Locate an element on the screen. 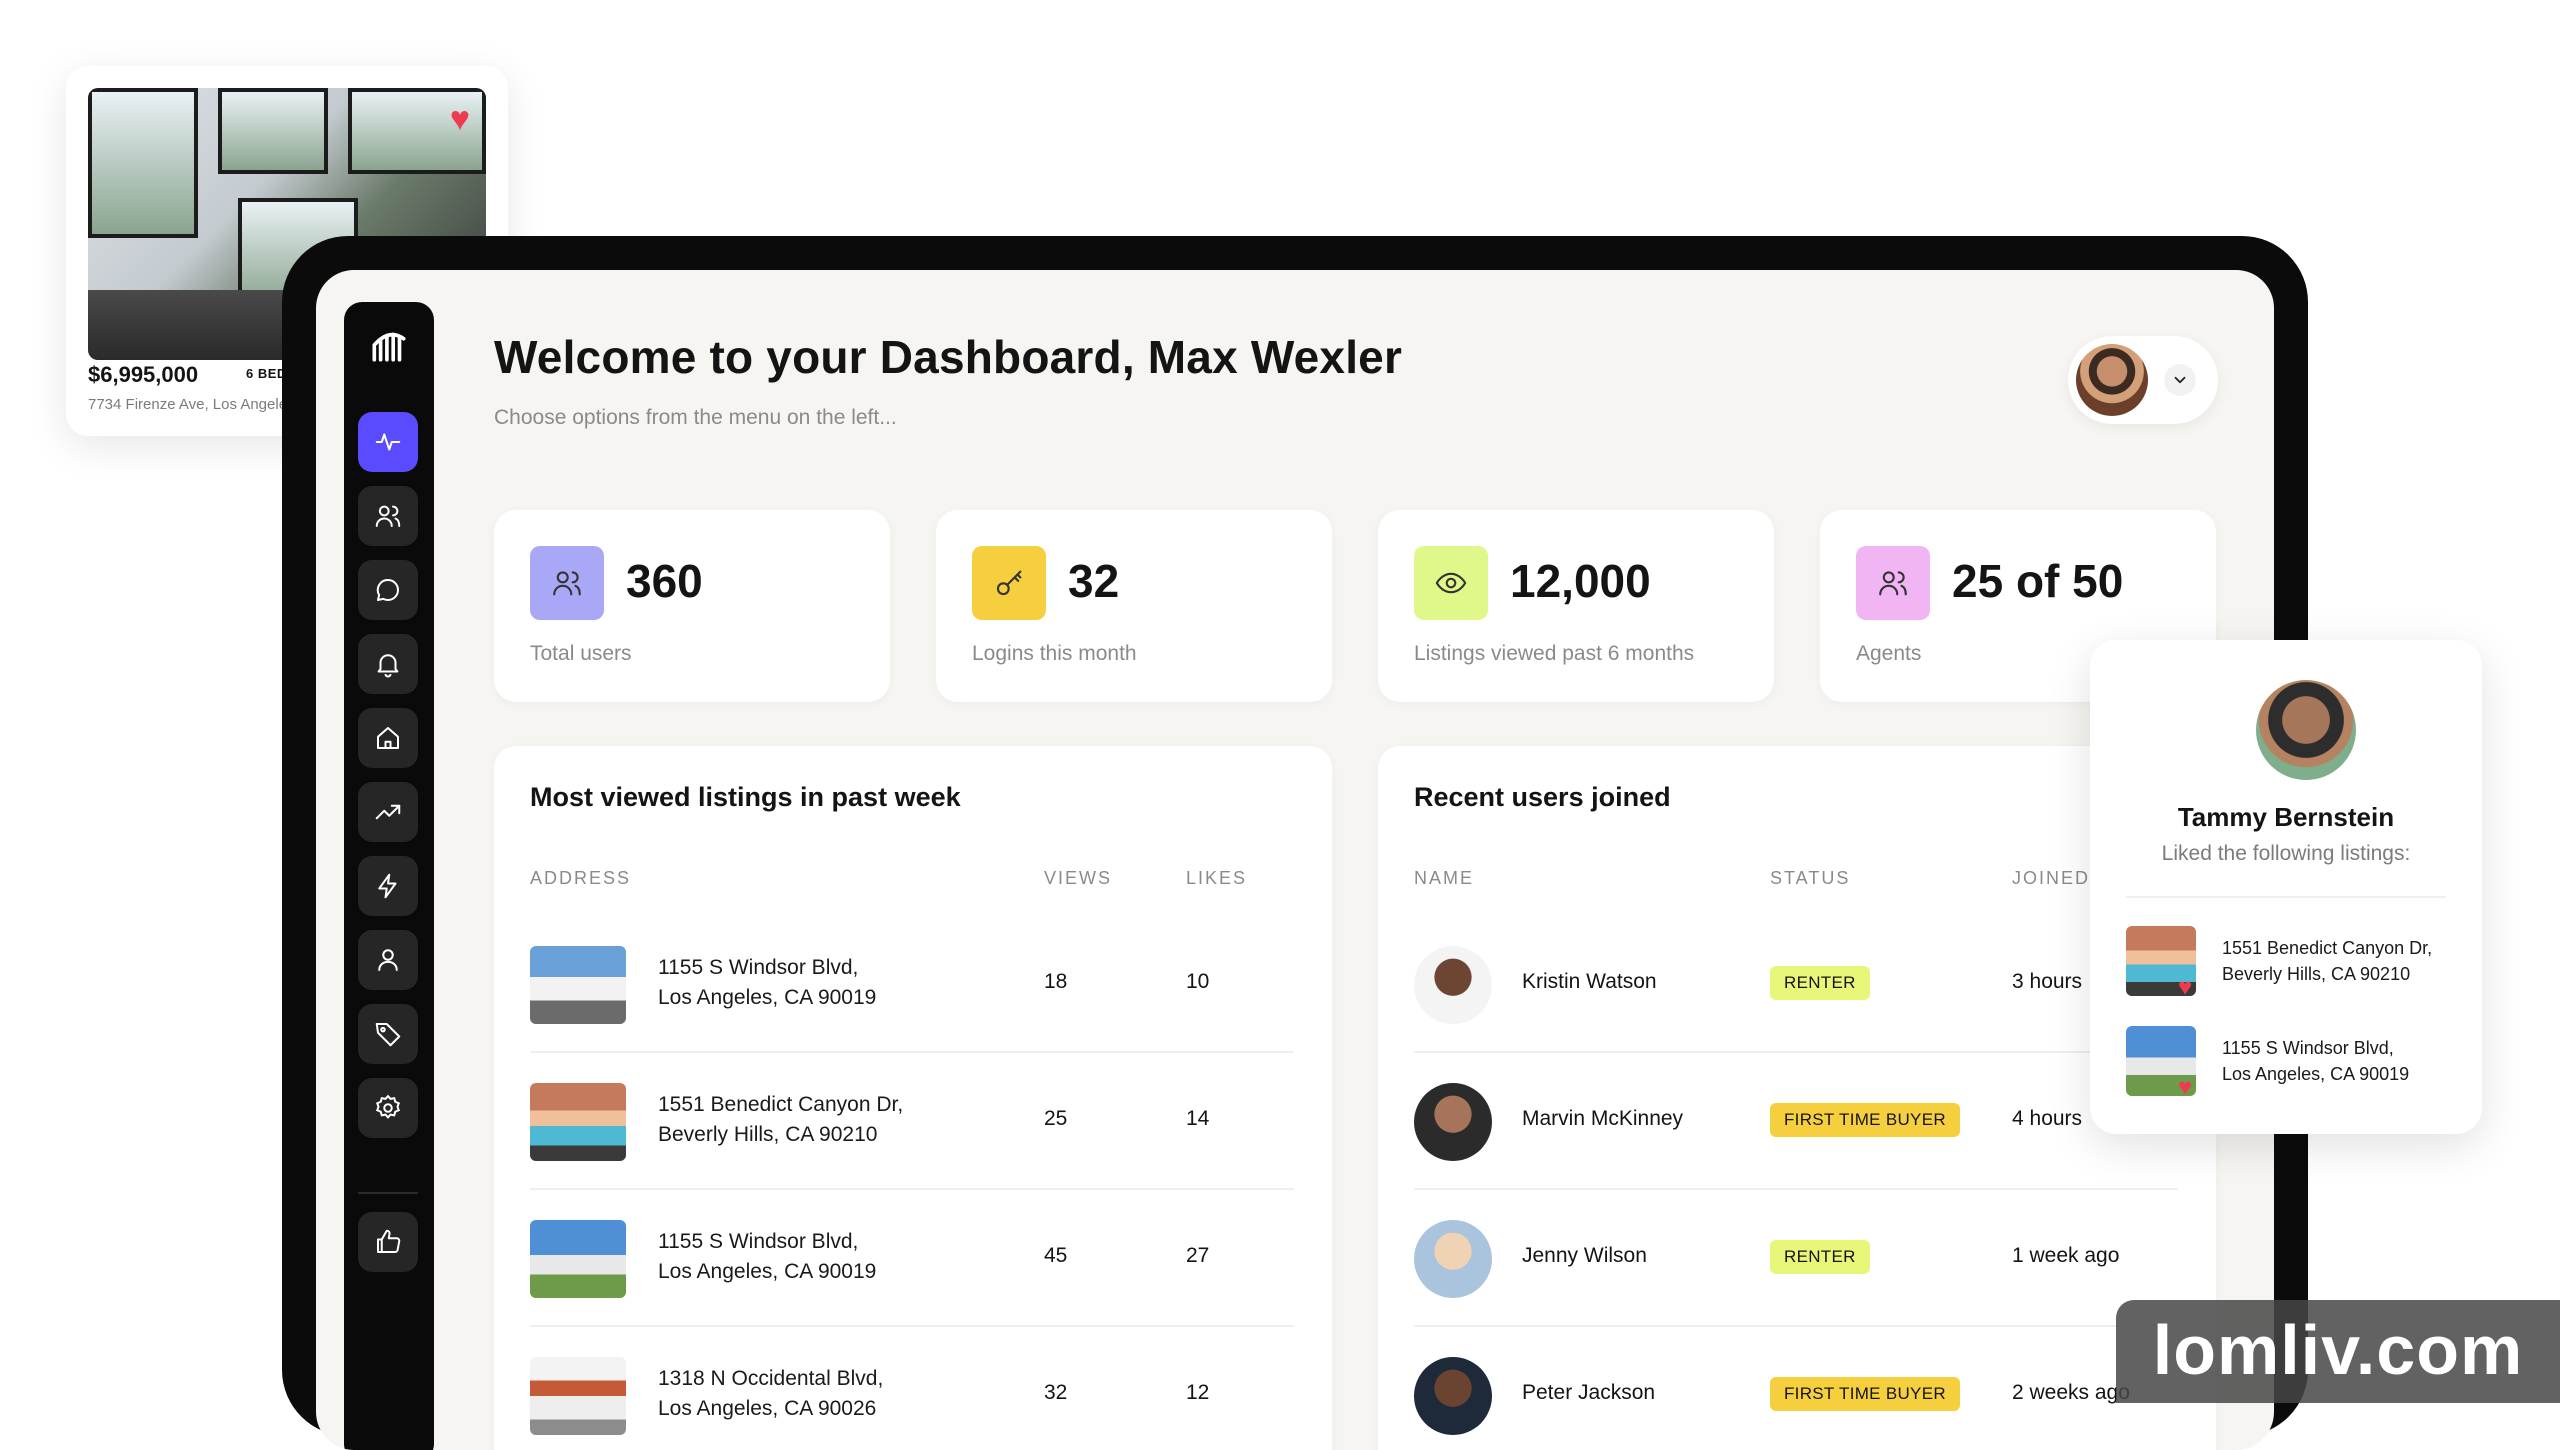 The width and height of the screenshot is (2560, 1450). panel-title: Most viewed listings in past week is located at coordinates (745, 797).